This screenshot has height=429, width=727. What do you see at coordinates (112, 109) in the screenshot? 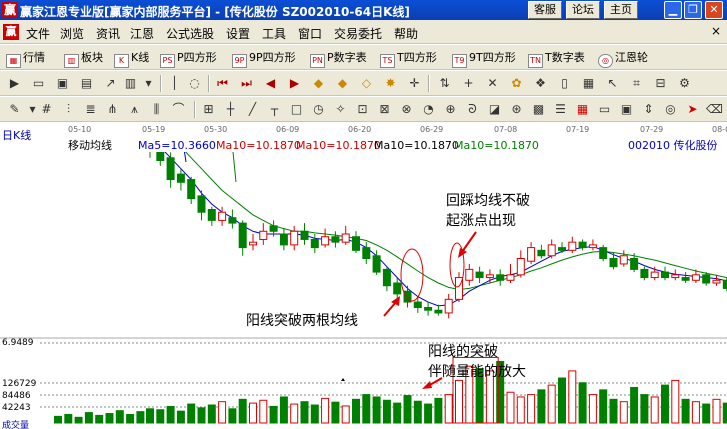
I see `gann-fan-icon: ⋔` at bounding box center [112, 109].